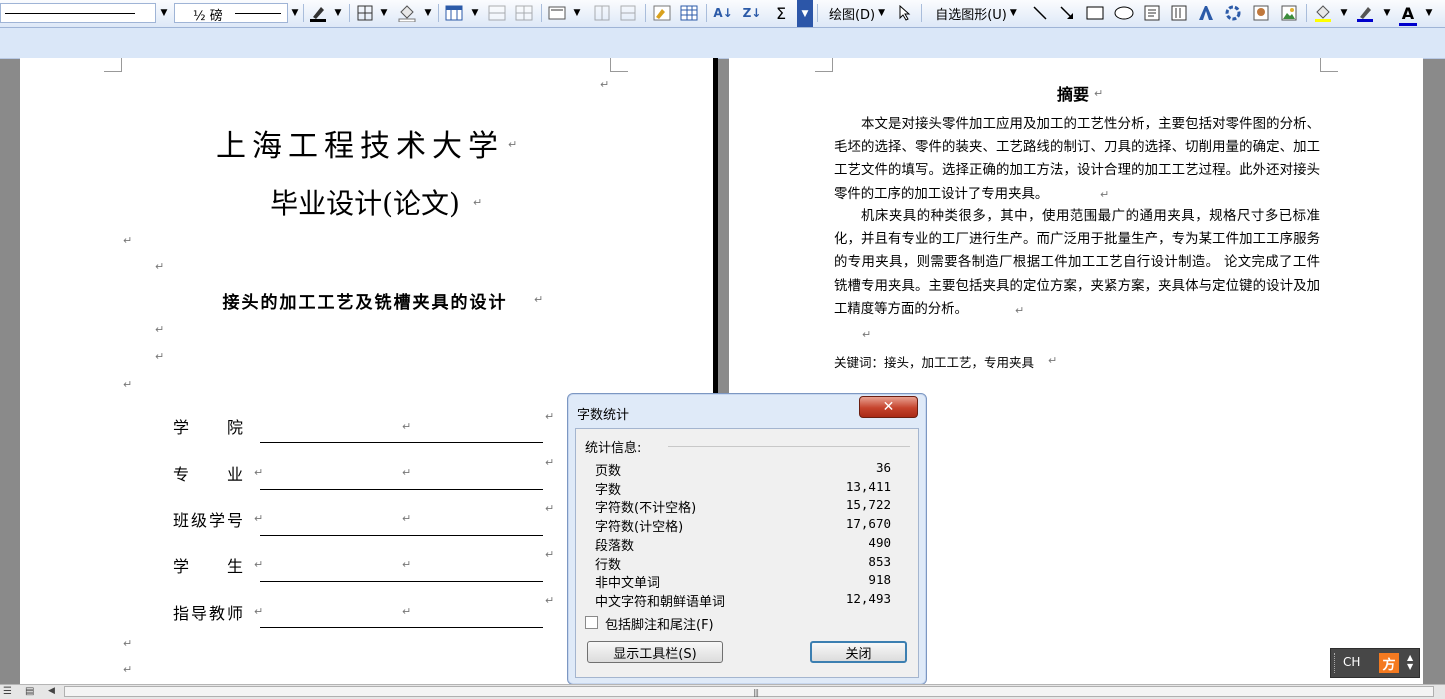  Describe the element at coordinates (1387, 13) in the screenshot. I see `line-color-dropdown-icon: ▼` at that location.